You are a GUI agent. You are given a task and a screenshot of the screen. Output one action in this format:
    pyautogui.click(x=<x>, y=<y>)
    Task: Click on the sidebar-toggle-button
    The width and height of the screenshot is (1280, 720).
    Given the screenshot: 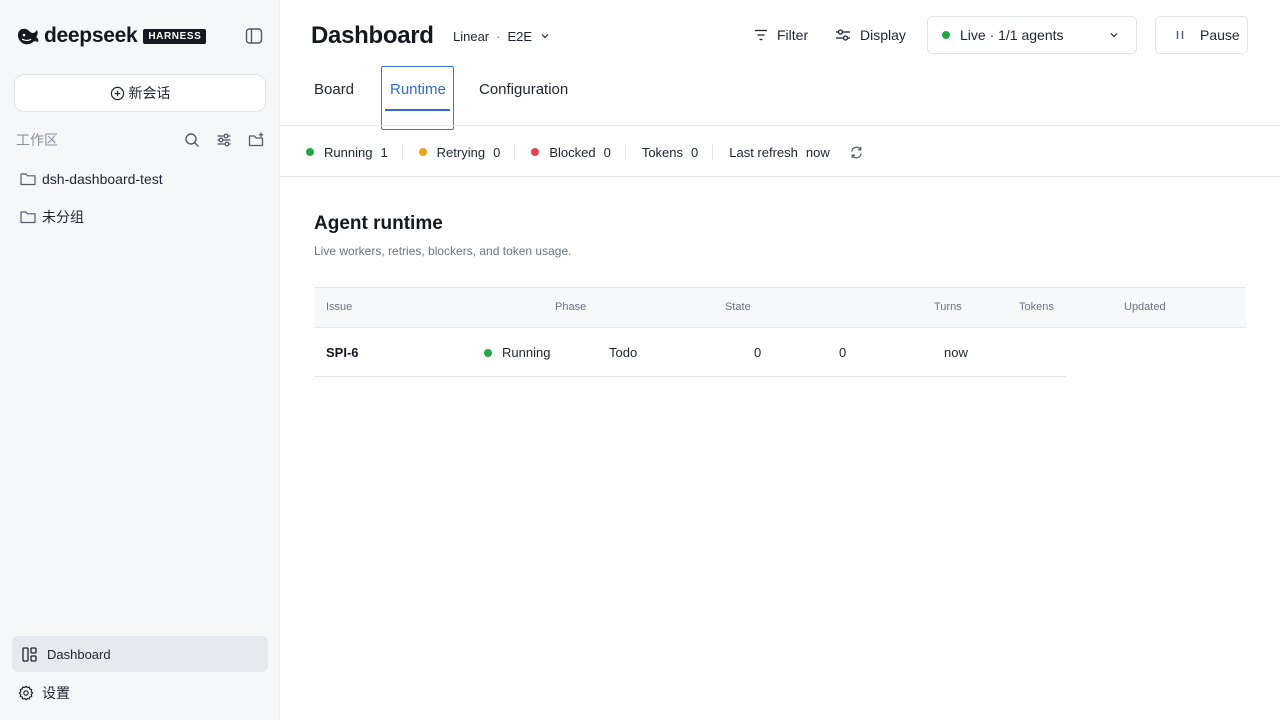 What is the action you would take?
    pyautogui.click(x=254, y=36)
    